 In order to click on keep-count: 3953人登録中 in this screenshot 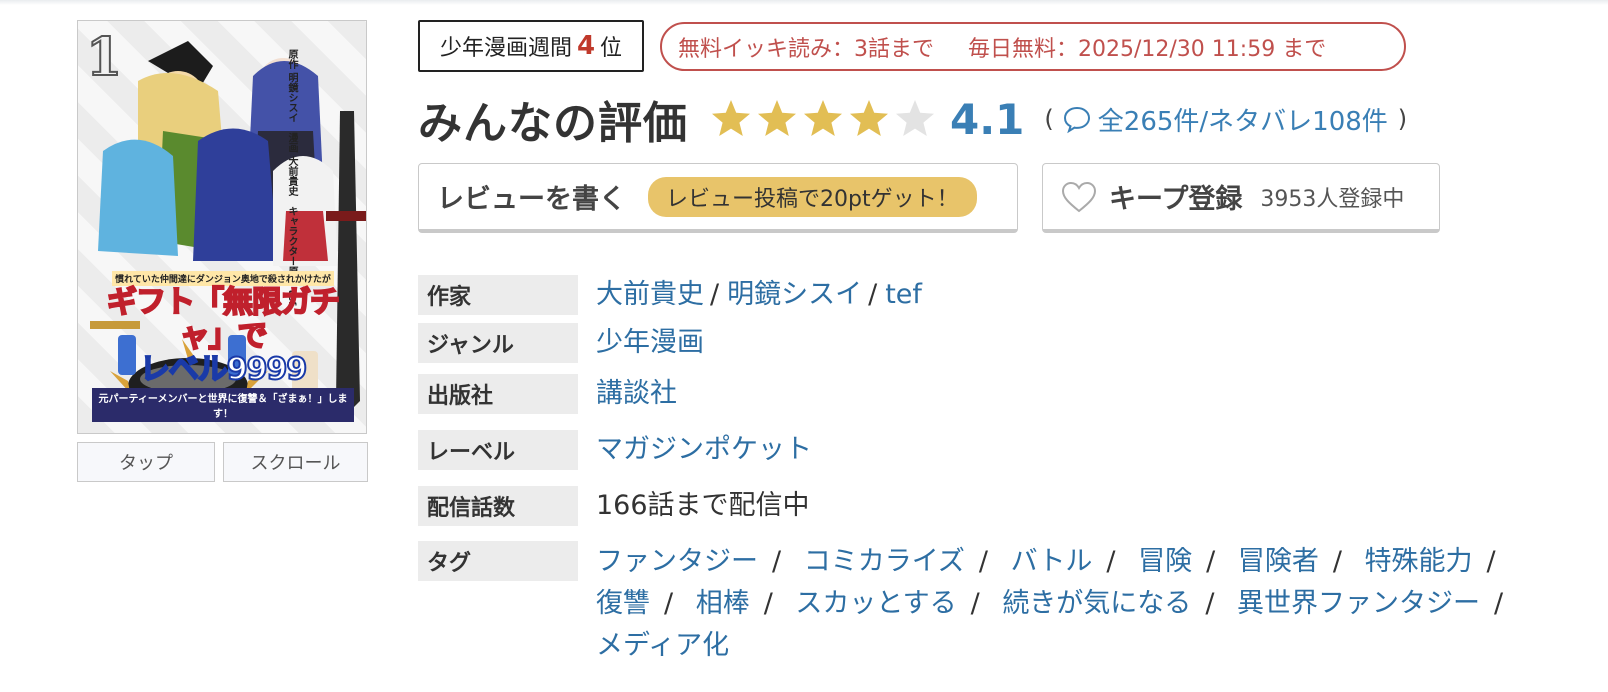, I will do `click(1332, 199)`.